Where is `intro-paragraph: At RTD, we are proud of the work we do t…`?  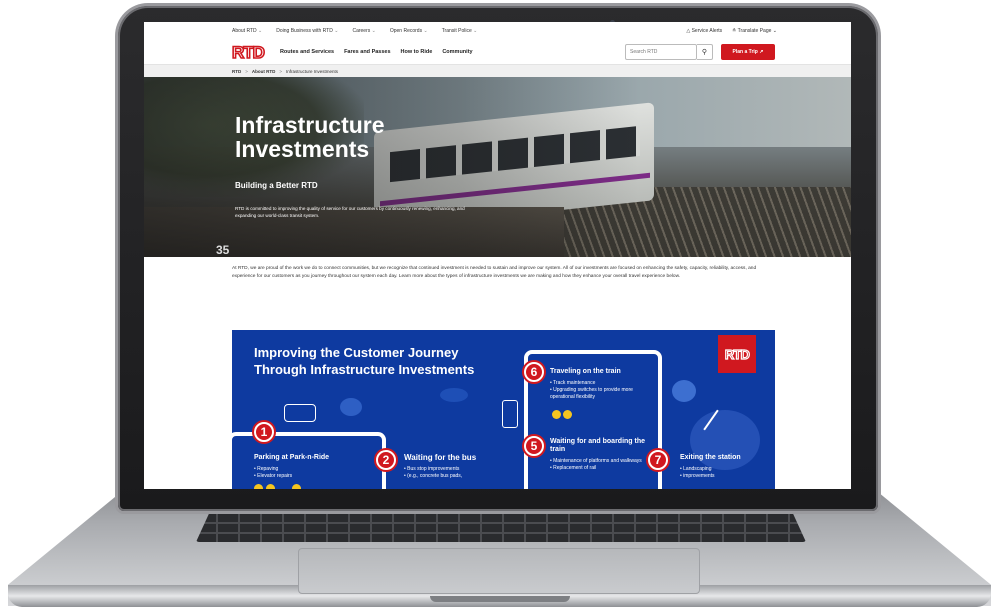
intro-paragraph: At RTD, we are proud of the work we do t… is located at coordinates (494, 272).